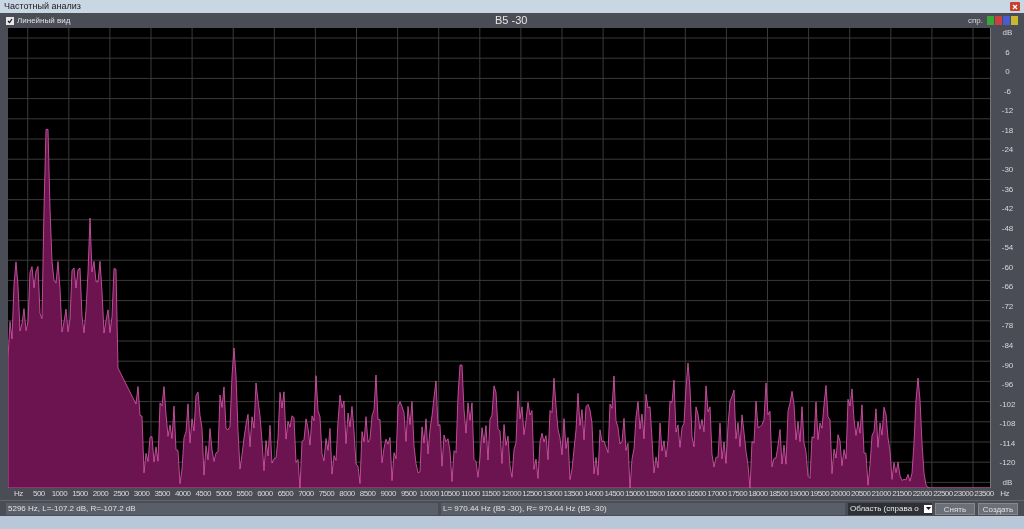 Image resolution: width=1024 pixels, height=529 pixels. Describe the element at coordinates (1007, 248) in the screenshot. I see `y-axis-label: -54` at that location.